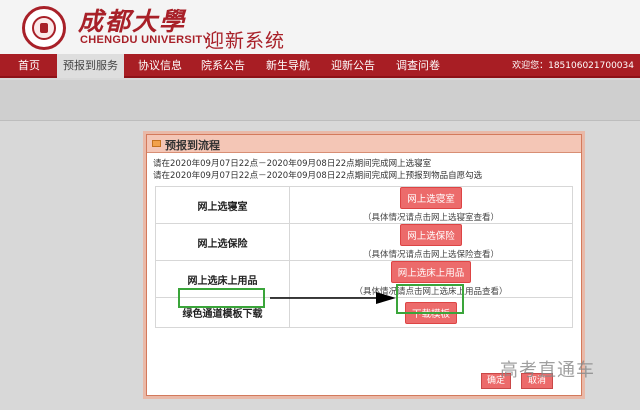 The image size is (640, 410). What do you see at coordinates (288, 66) in the screenshot?
I see `nav-item-freshman-guide: 新生导航` at bounding box center [288, 66].